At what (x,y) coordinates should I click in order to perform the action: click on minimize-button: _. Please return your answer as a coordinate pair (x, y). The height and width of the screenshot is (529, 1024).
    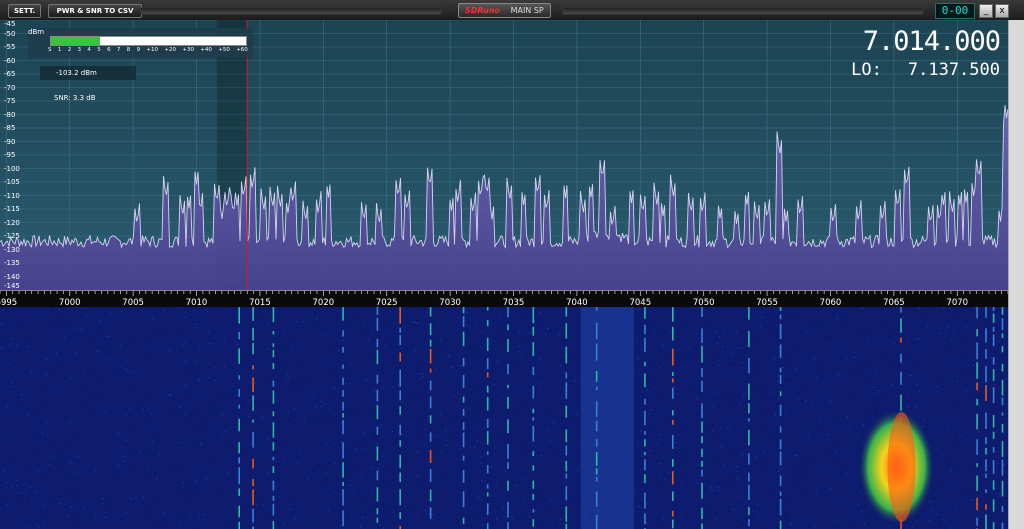
    Looking at the image, I should click on (986, 11).